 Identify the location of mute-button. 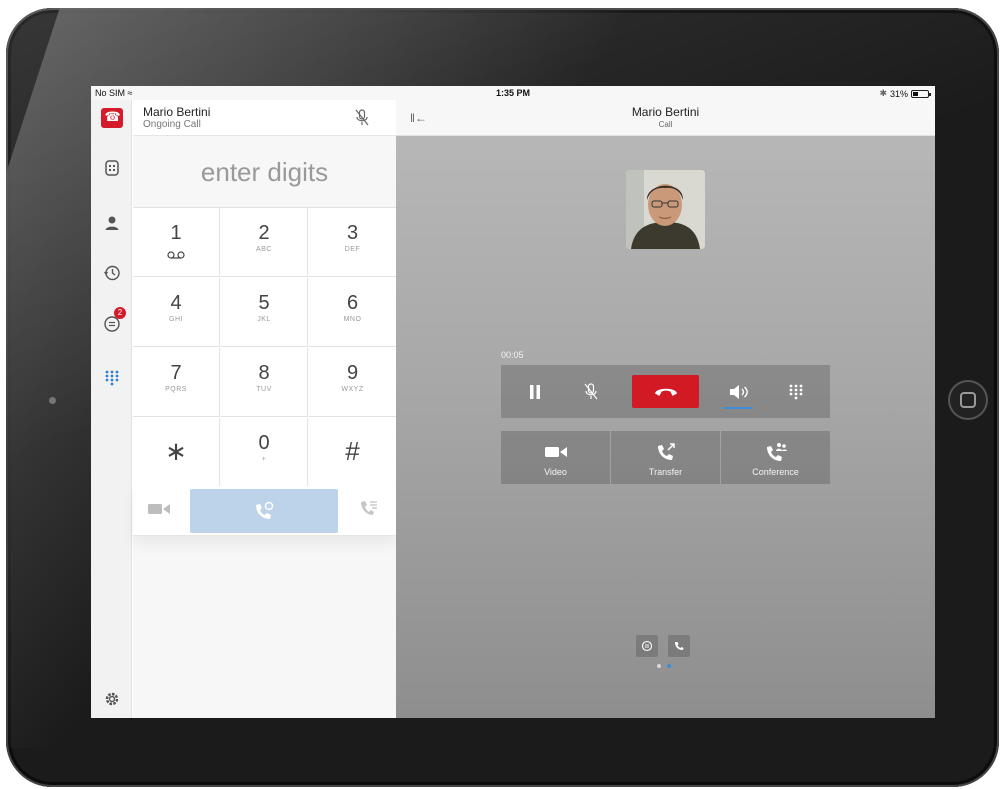
(591, 391).